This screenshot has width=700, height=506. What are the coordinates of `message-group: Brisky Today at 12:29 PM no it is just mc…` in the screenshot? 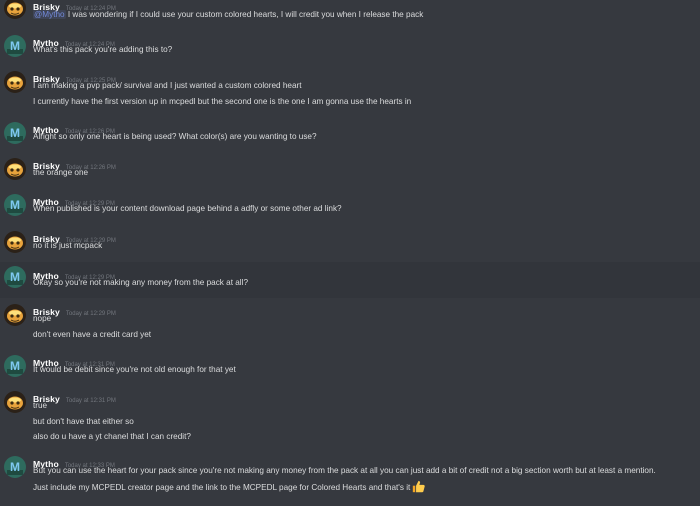 It's located at (350, 244).